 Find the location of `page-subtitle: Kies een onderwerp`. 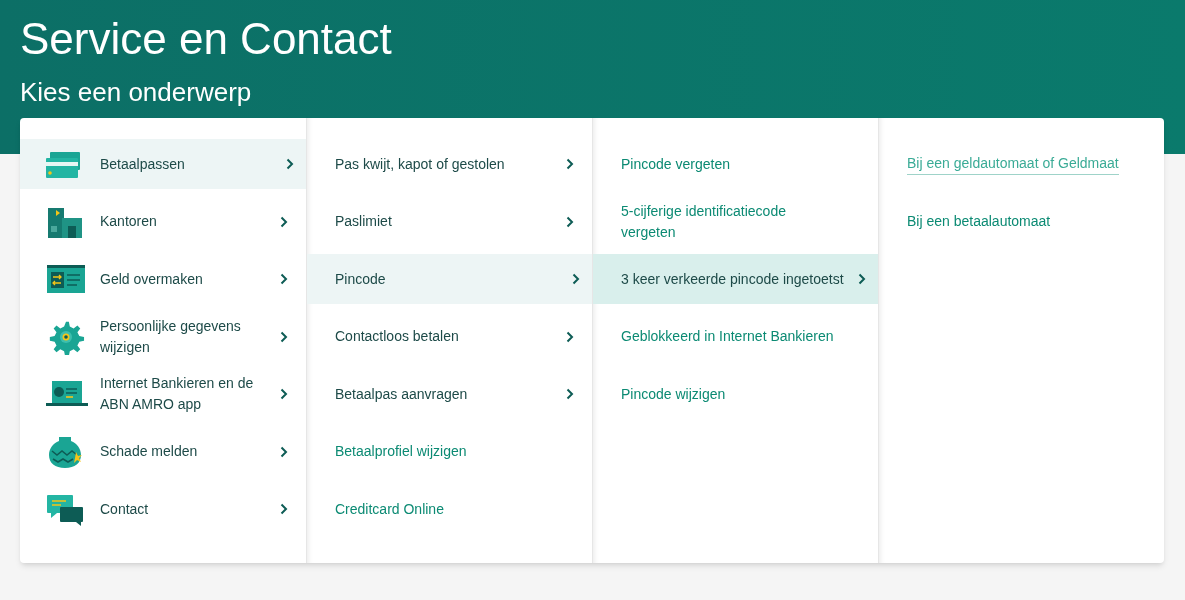

page-subtitle: Kies een onderwerp is located at coordinates (136, 92).